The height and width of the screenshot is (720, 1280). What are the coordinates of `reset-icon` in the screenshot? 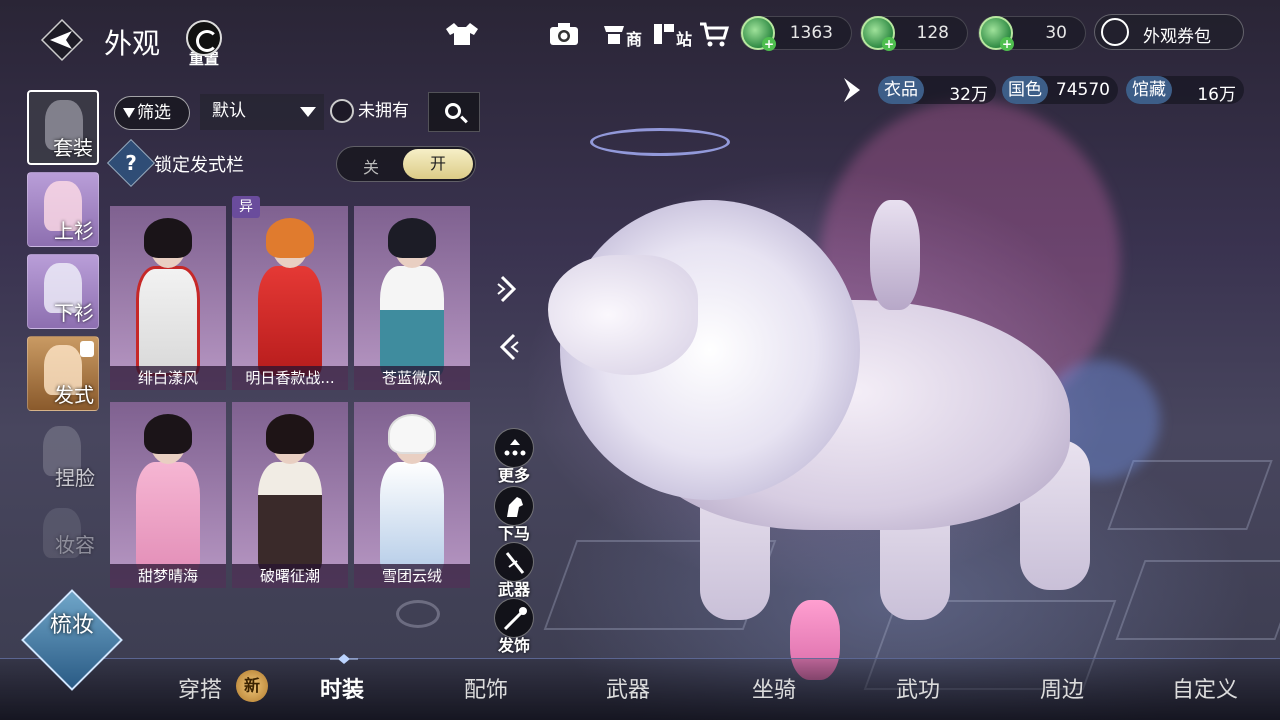 It's located at (204, 38).